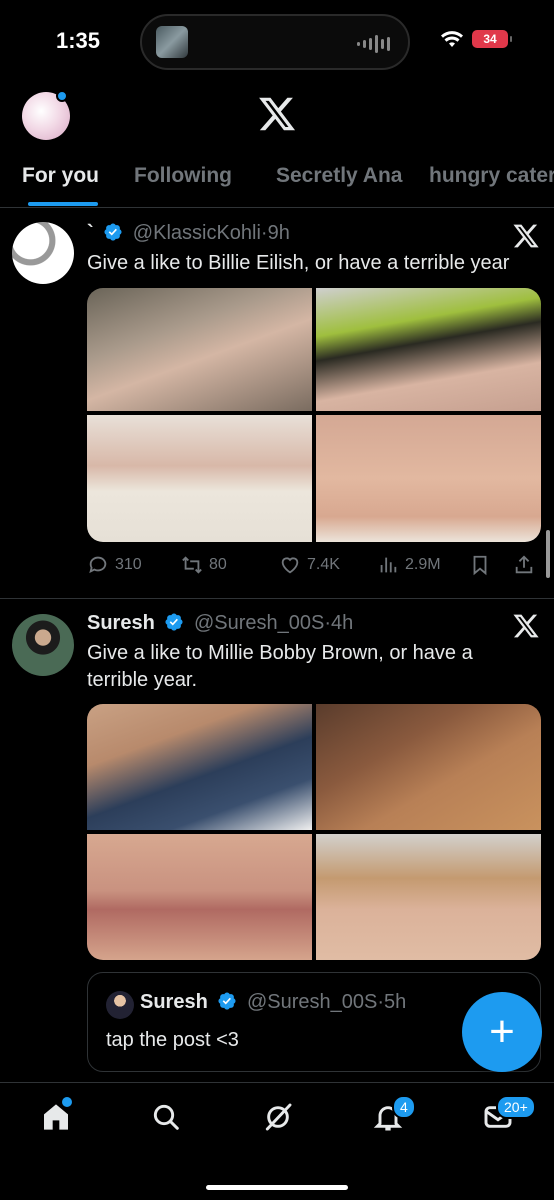 Image resolution: width=554 pixels, height=1200 pixels. What do you see at coordinates (277, 1187) in the screenshot?
I see `home-indicator` at bounding box center [277, 1187].